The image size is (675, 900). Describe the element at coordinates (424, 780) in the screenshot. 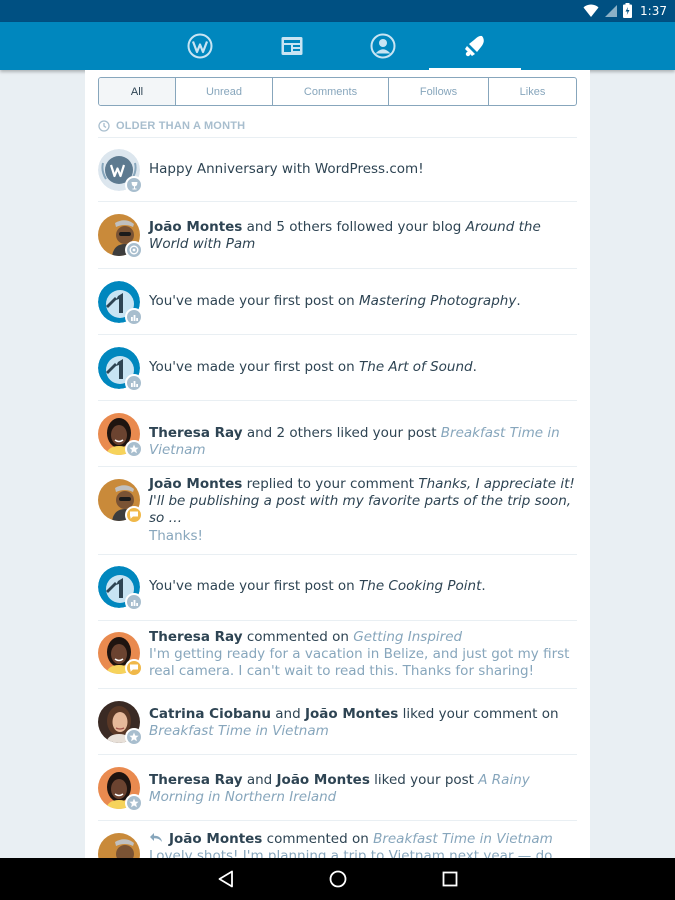

I see `note-body: liked your post` at that location.